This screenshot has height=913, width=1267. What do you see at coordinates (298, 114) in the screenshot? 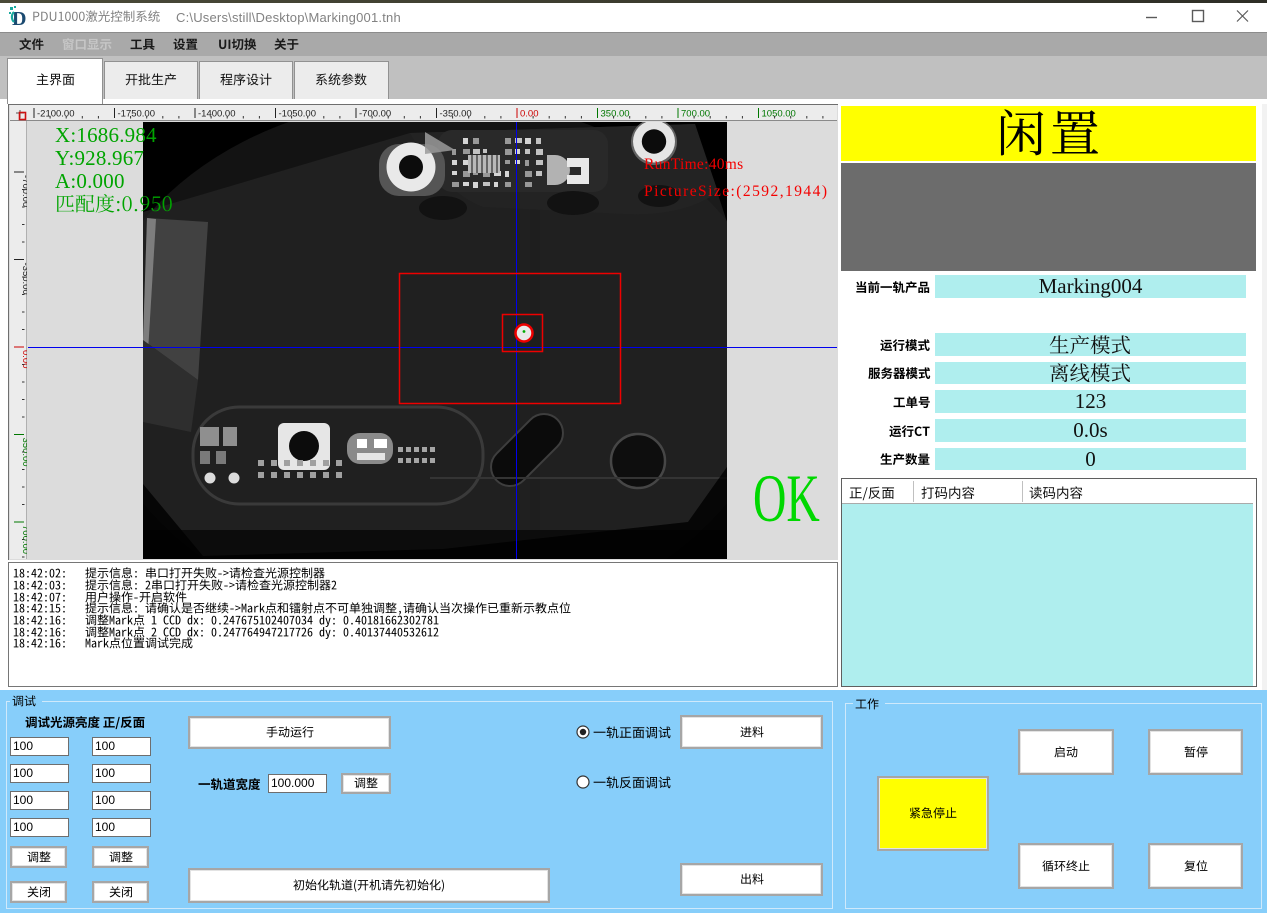
I see `svg-text: -1050.00` at bounding box center [298, 114].